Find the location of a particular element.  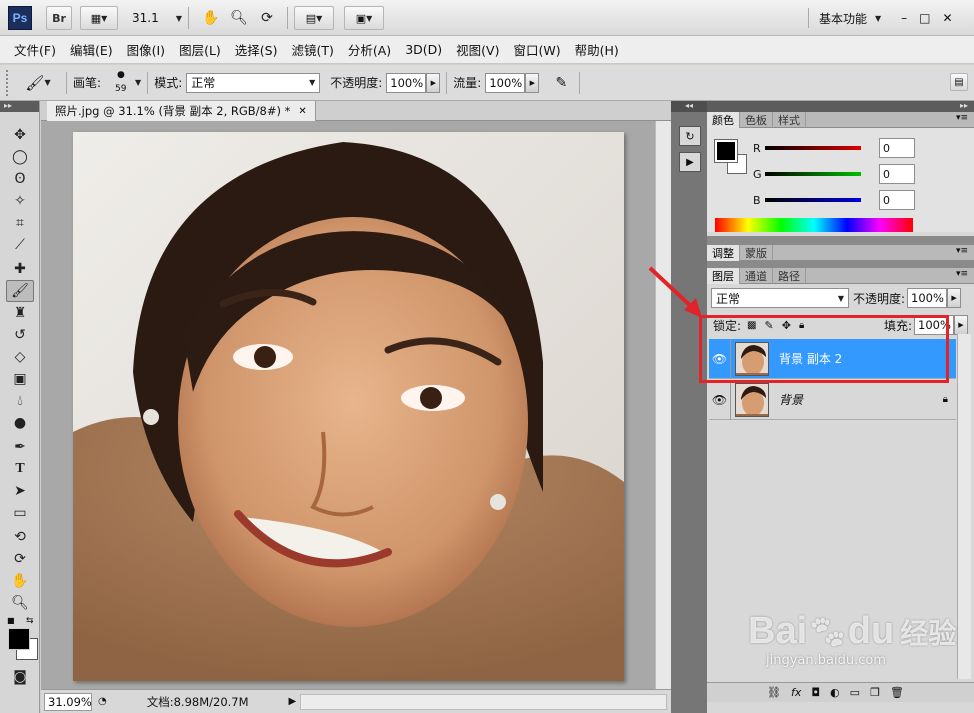

opacity-slider-button: ▶ is located at coordinates (433, 82).